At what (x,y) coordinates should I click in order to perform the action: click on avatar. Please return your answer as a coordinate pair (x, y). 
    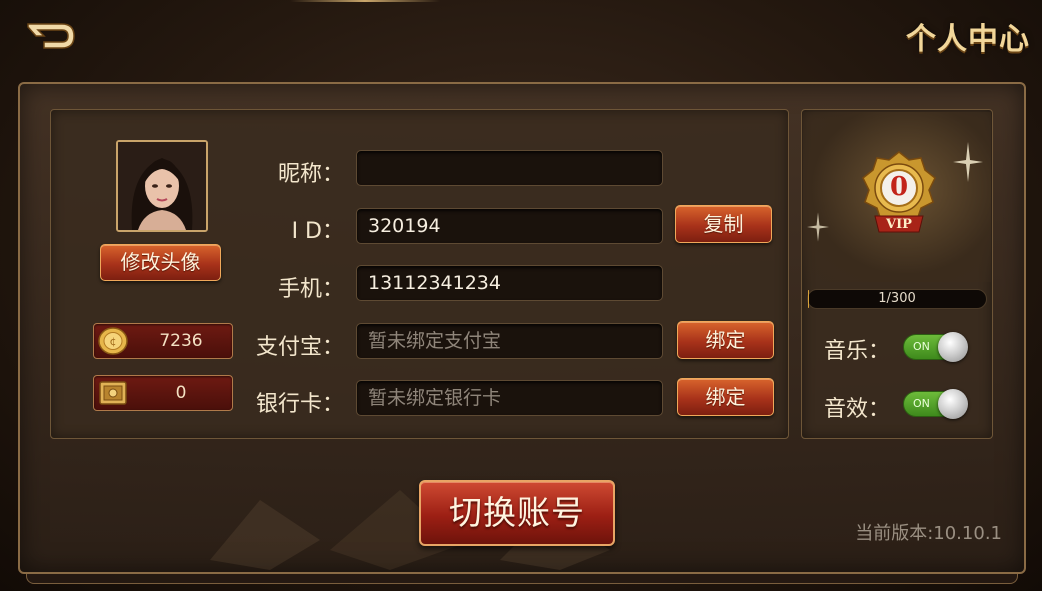
    Looking at the image, I should click on (162, 186).